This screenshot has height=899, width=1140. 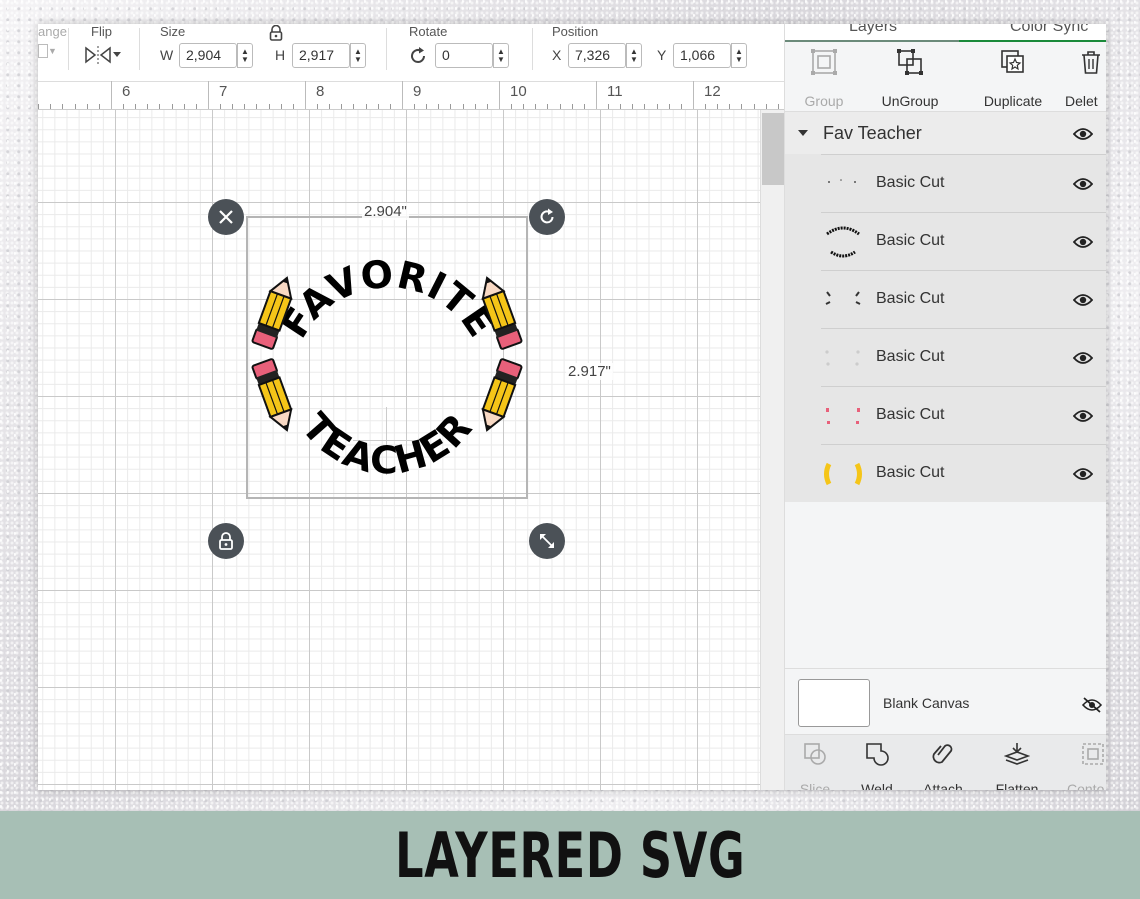 I want to click on ruler-number: 6, so click(x=126, y=91).